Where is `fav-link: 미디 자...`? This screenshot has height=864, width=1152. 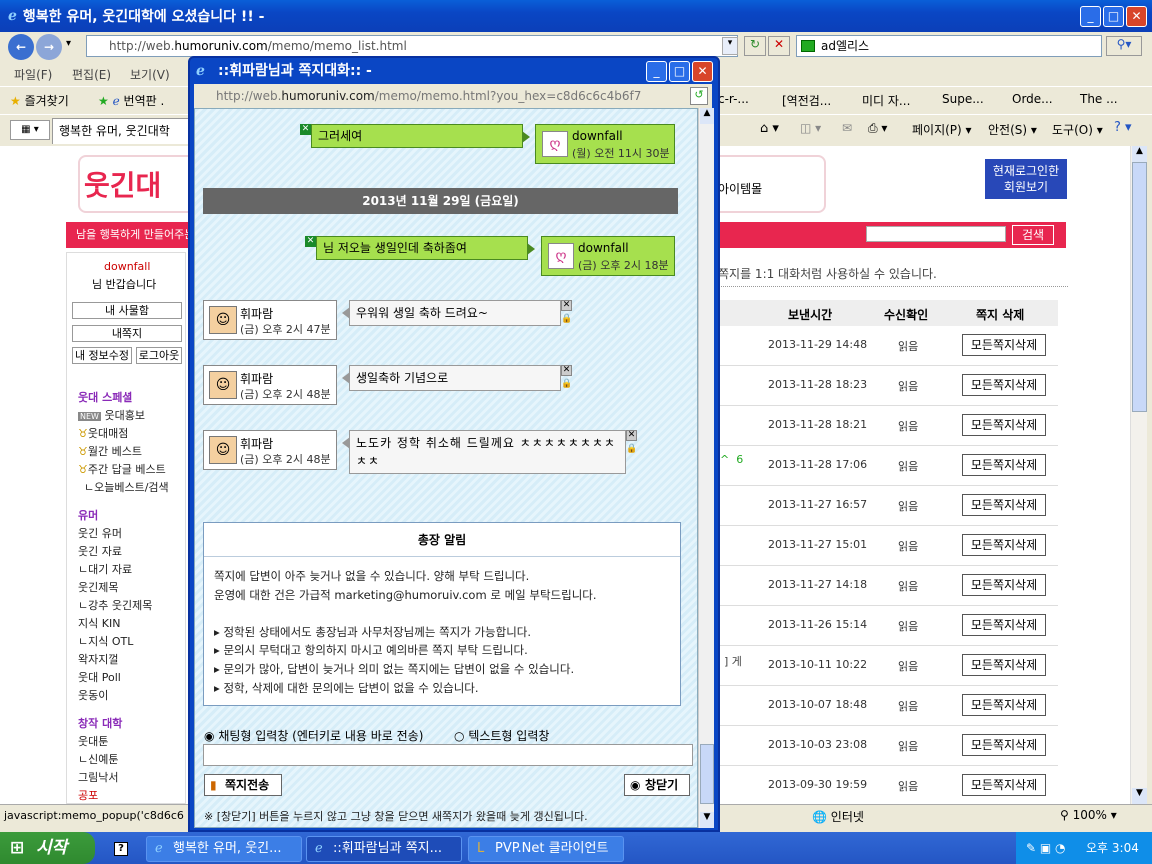
fav-link: 미디 자... is located at coordinates (886, 100).